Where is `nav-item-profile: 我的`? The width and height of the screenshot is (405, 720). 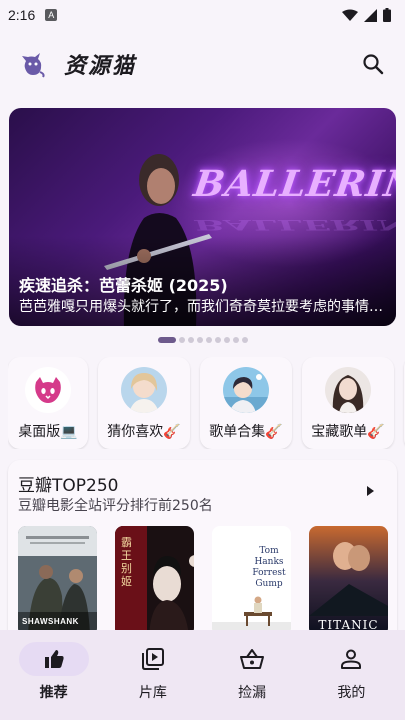 nav-item-profile: 我的 is located at coordinates (351, 675).